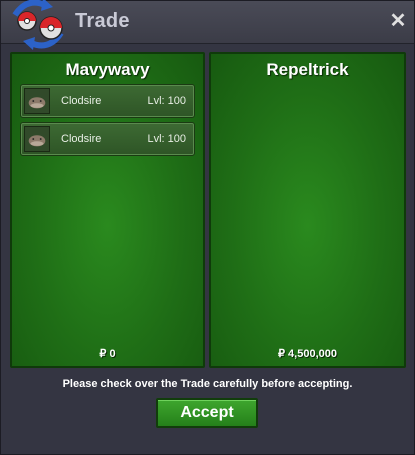 The width and height of the screenshot is (415, 455). What do you see at coordinates (207, 25) in the screenshot?
I see `title-bar: Trade ✕` at bounding box center [207, 25].